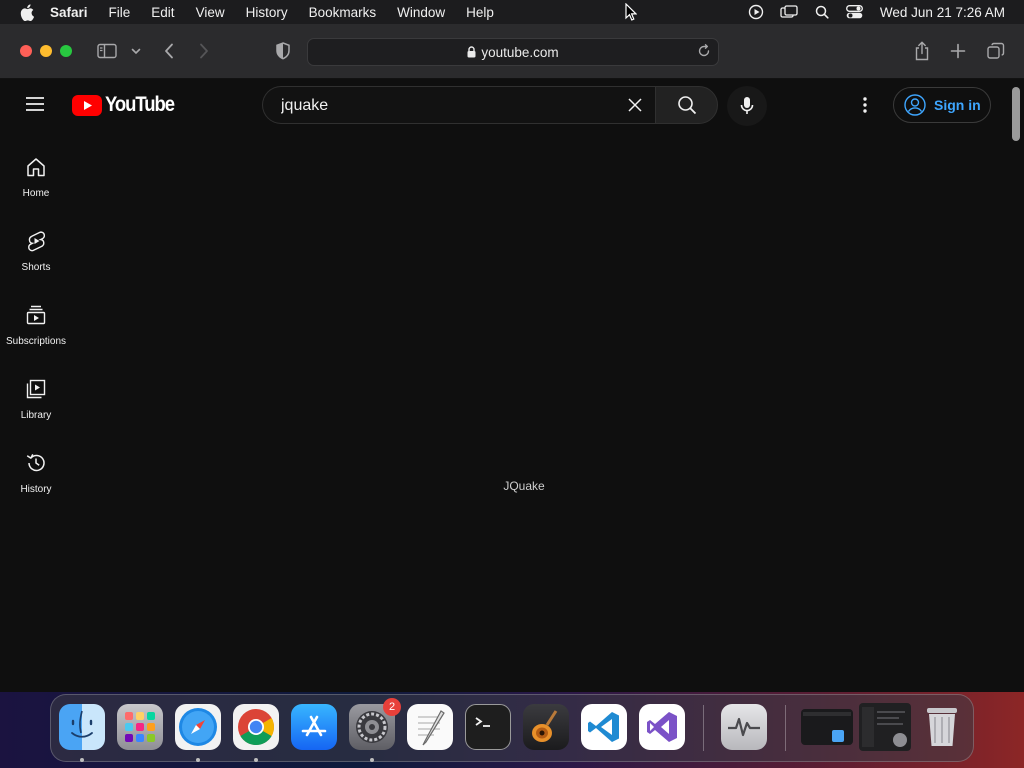 Image resolution: width=1024 pixels, height=768 pixels. What do you see at coordinates (488, 727) in the screenshot?
I see `terminal-icon` at bounding box center [488, 727].